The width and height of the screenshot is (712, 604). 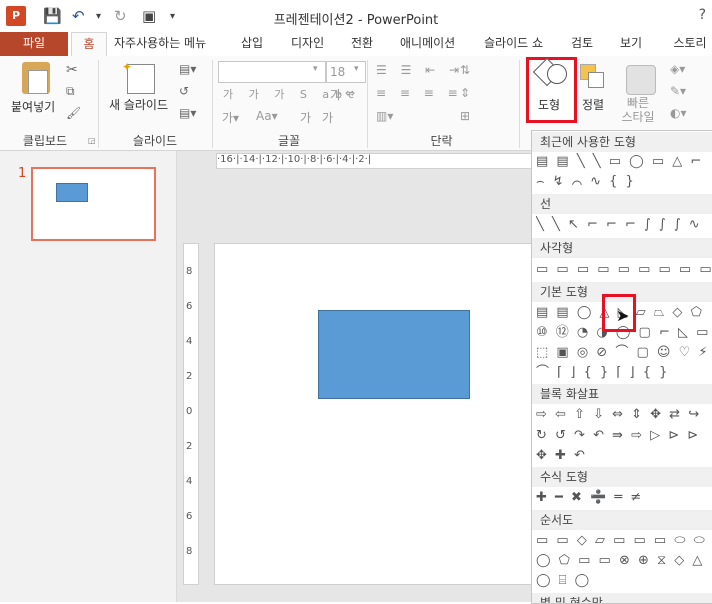 I want to click on format-painter-icon: 🖌, so click(x=73, y=113).